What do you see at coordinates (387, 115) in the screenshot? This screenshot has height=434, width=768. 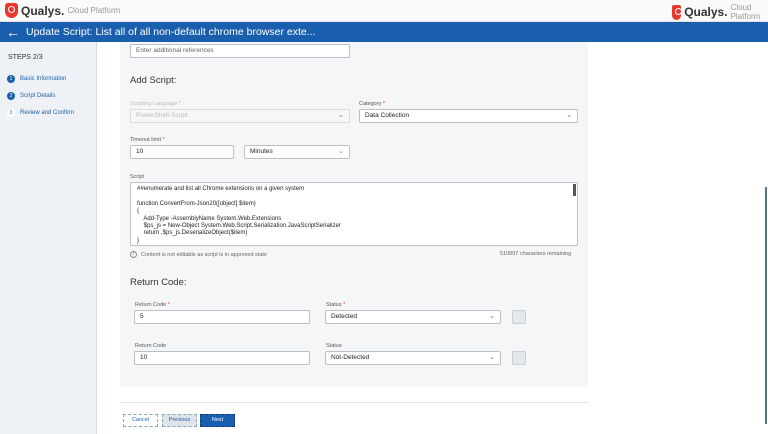 I see `category-value: Data Collection` at bounding box center [387, 115].